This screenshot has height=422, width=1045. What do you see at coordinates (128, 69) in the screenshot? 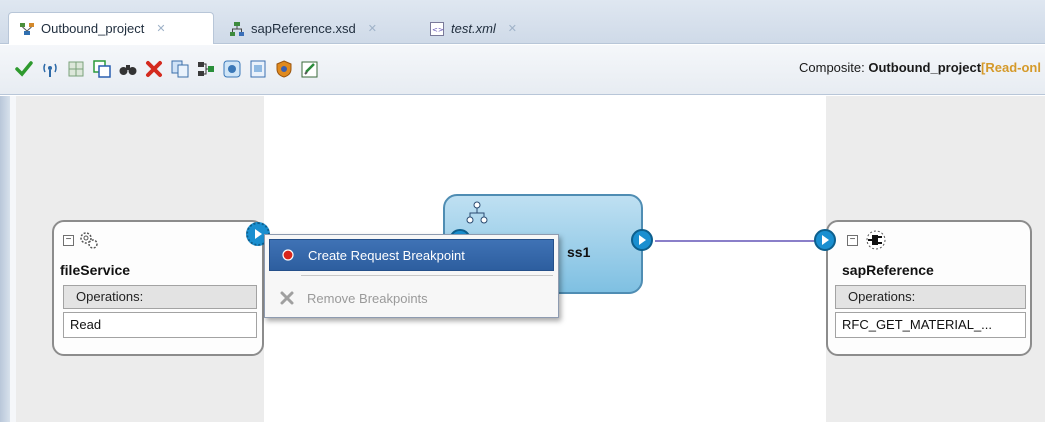
I see `binoculars-icon` at bounding box center [128, 69].